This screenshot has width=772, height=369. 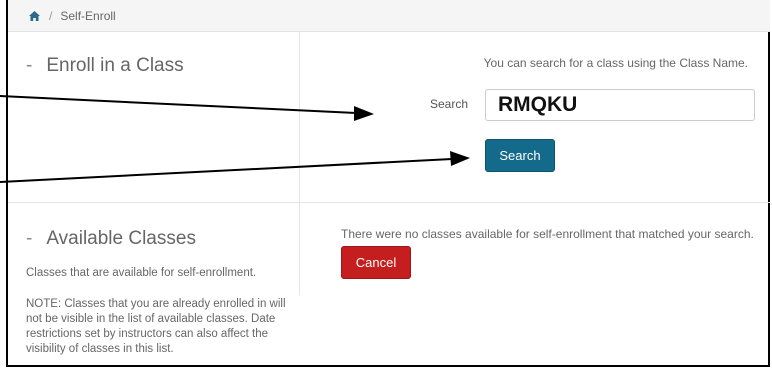 What do you see at coordinates (520, 155) in the screenshot?
I see `search-button: Search` at bounding box center [520, 155].